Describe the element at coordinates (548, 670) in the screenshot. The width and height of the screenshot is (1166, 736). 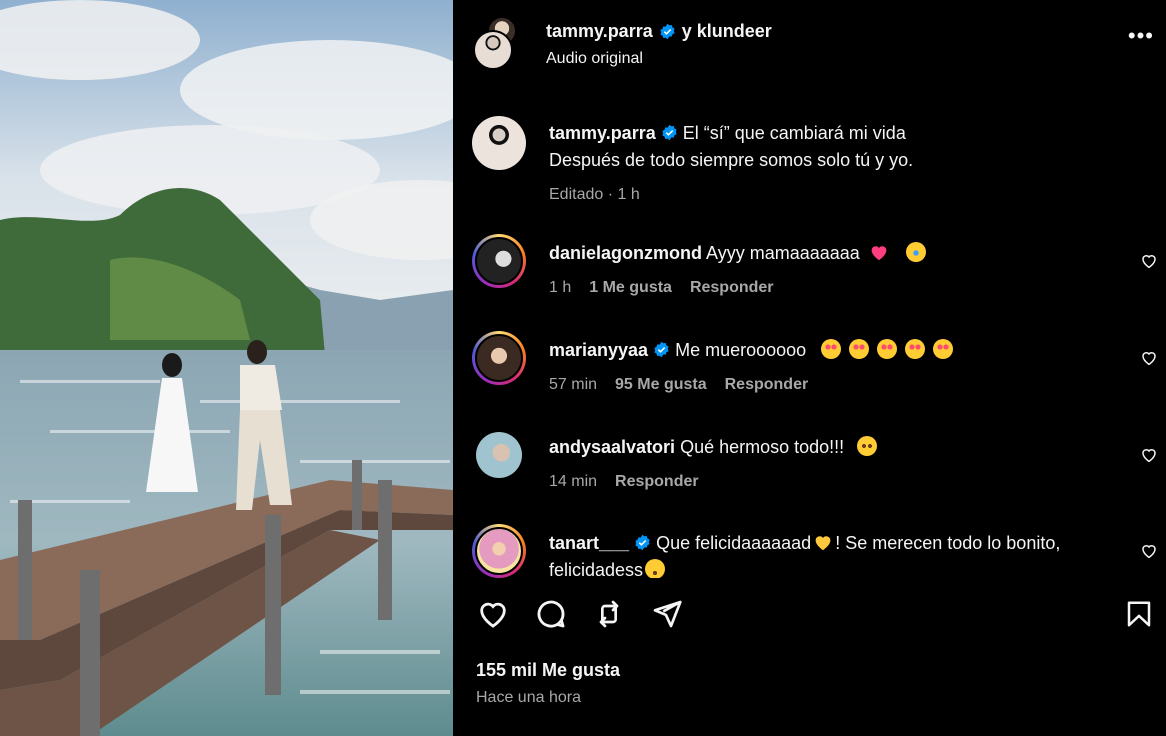
I see `post-likes: 155 mil Me gusta` at that location.